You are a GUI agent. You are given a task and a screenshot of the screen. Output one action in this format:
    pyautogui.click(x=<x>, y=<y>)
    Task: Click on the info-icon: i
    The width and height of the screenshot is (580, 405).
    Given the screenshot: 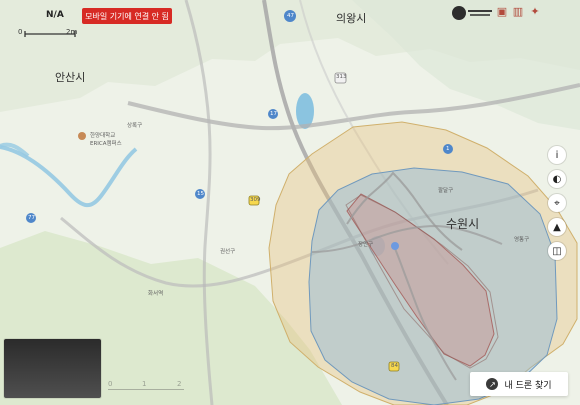 What is the action you would take?
    pyautogui.click(x=557, y=155)
    